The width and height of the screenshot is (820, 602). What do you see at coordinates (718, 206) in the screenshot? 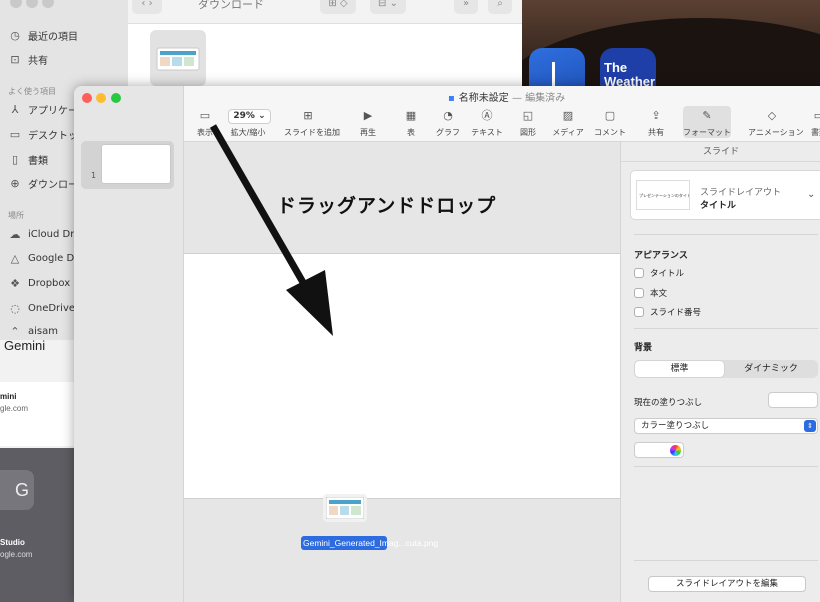
I see `layout-value: タイトル` at bounding box center [718, 206].